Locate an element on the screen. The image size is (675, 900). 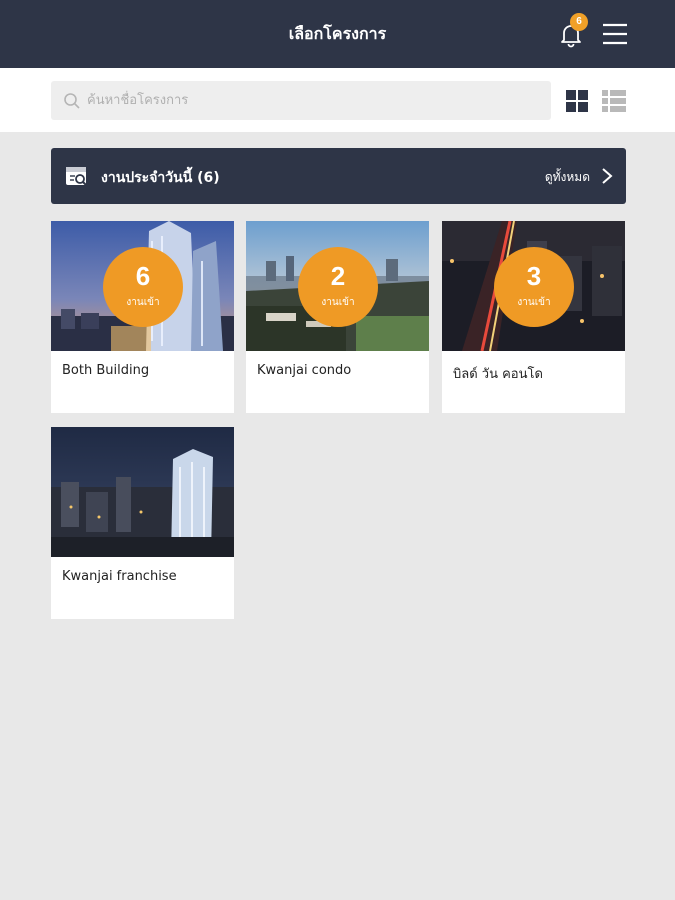
project-card-kwanjai-condo: 2 งานเข้า Kwanjai condo is located at coordinates (337, 317).